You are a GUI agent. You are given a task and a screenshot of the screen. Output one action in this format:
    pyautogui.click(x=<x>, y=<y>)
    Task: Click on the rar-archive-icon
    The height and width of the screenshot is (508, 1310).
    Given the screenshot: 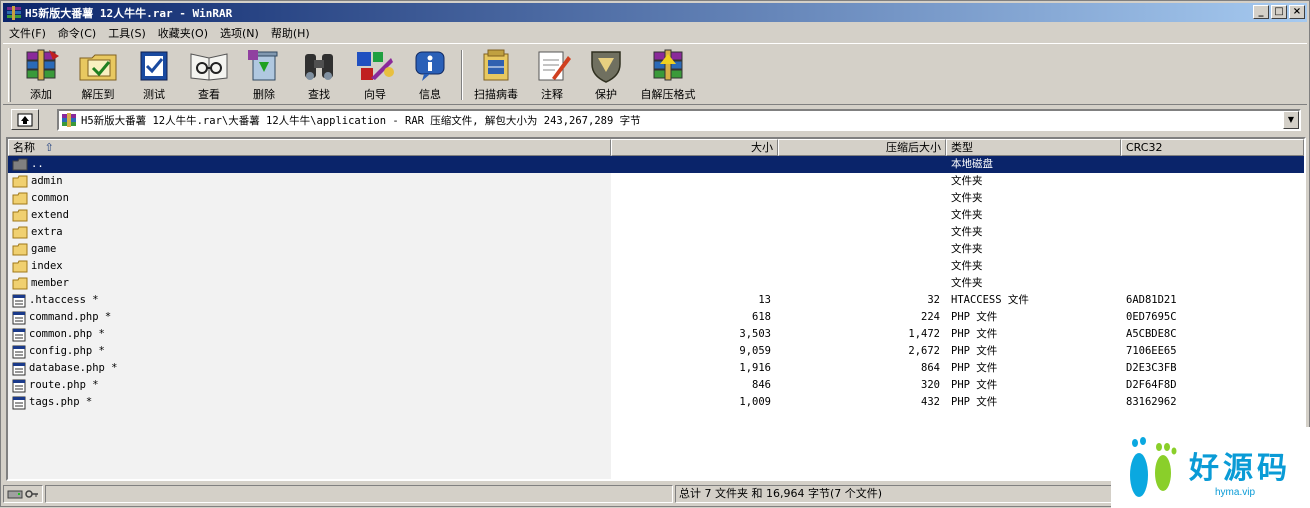 What is the action you would take?
    pyautogui.click(x=69, y=120)
    